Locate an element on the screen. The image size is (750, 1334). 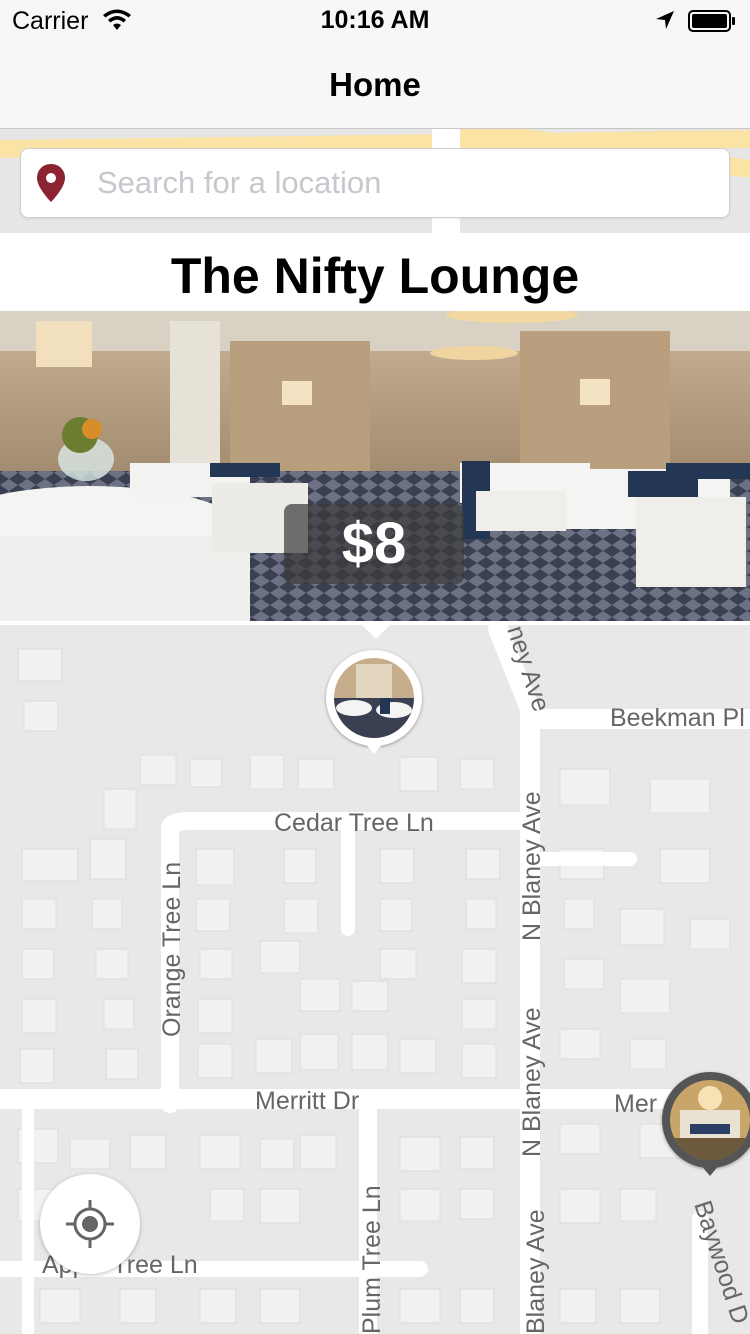
street-label: Orange Tree Ln is located at coordinates (172, 949).